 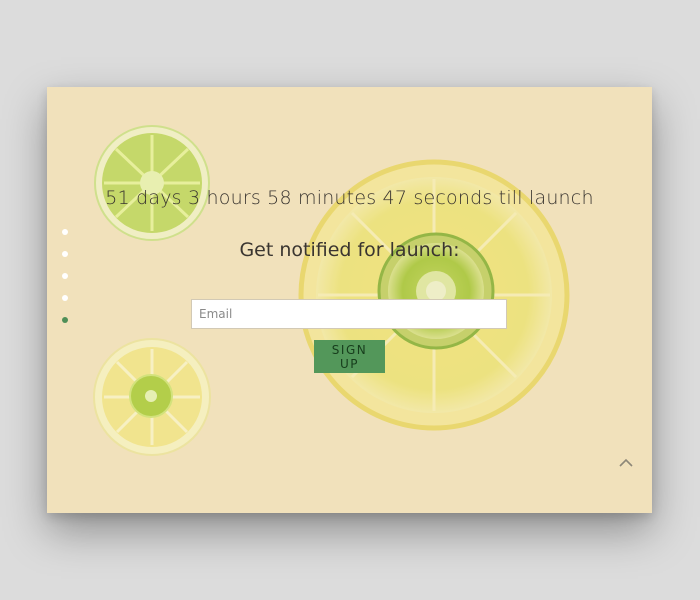 I want to click on notify-heading: Get notified for launch:, so click(x=349, y=250).